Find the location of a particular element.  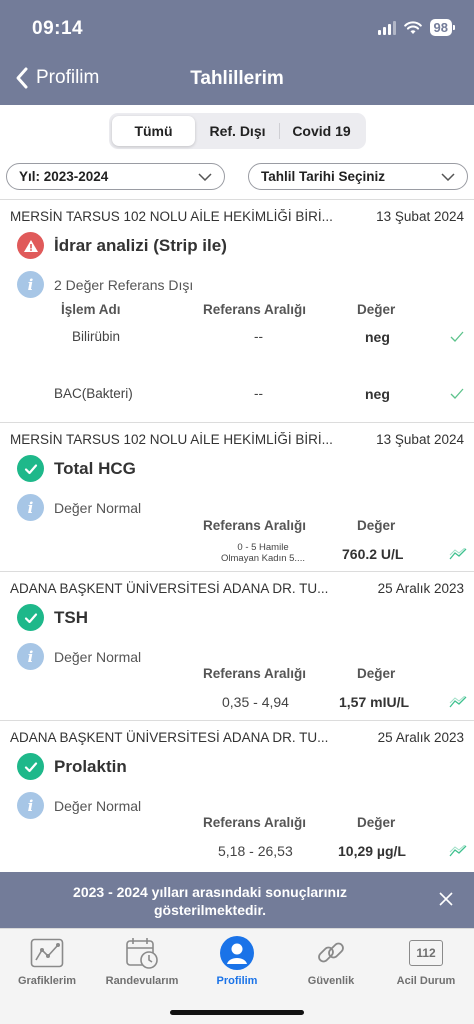

tab-label: Randevularım is located at coordinates (142, 981).